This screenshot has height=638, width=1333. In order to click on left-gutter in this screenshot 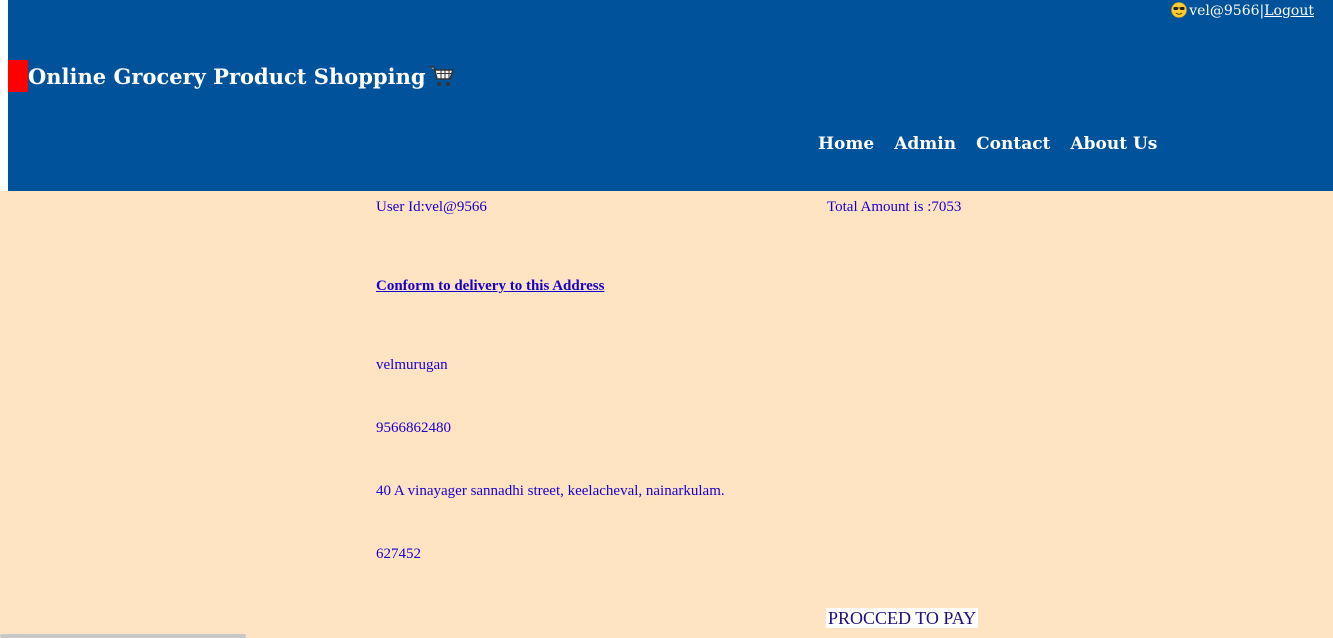, I will do `click(4, 95)`.